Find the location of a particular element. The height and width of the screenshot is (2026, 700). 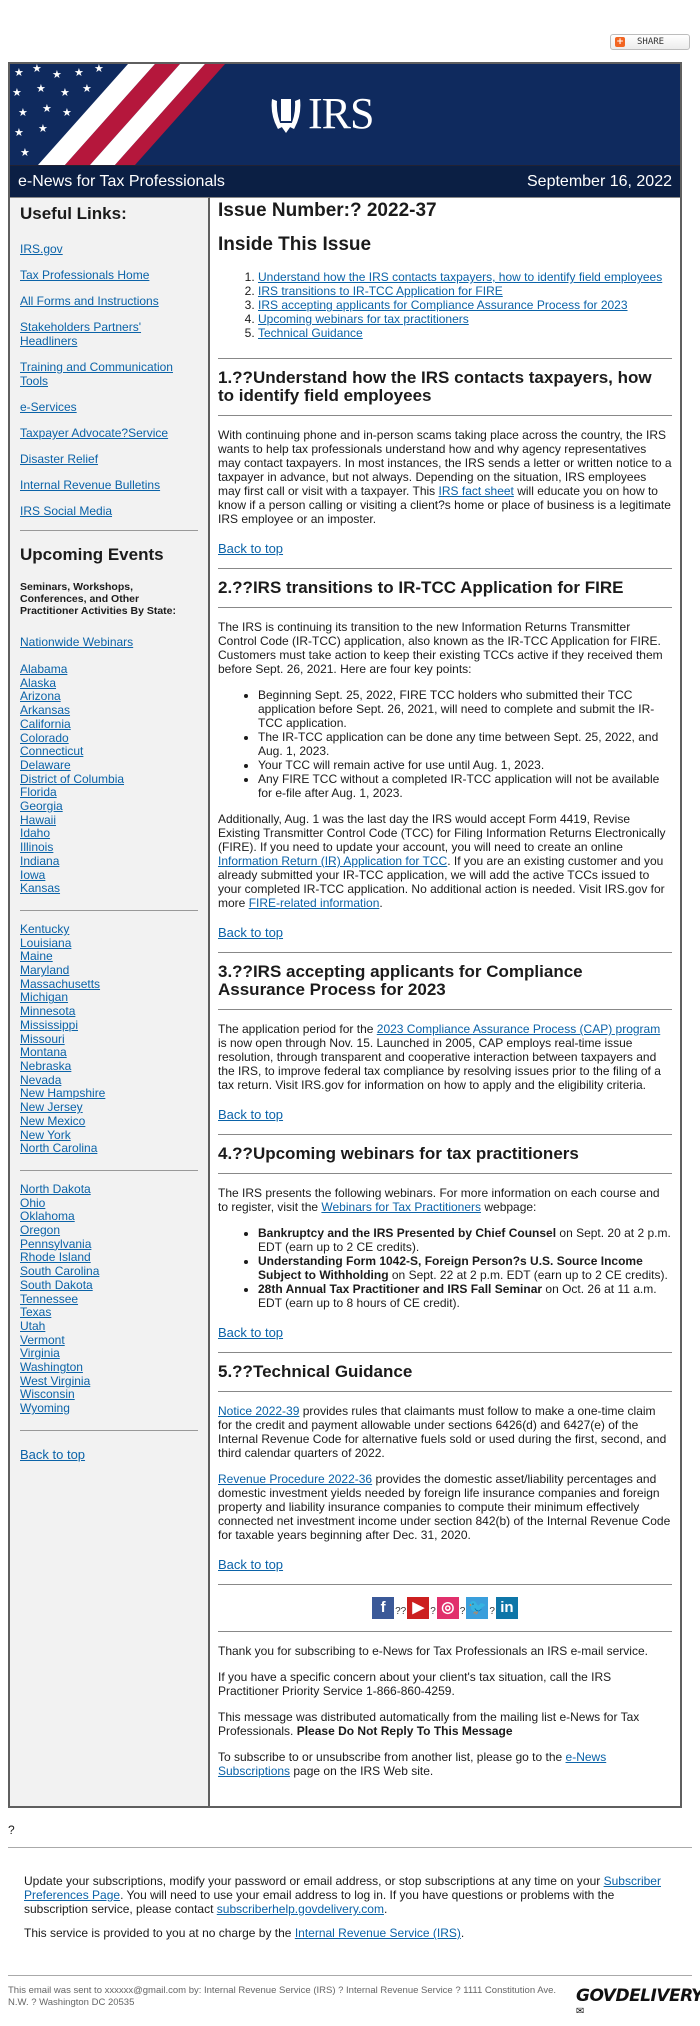

youtube-icon: ▶ is located at coordinates (418, 1608).